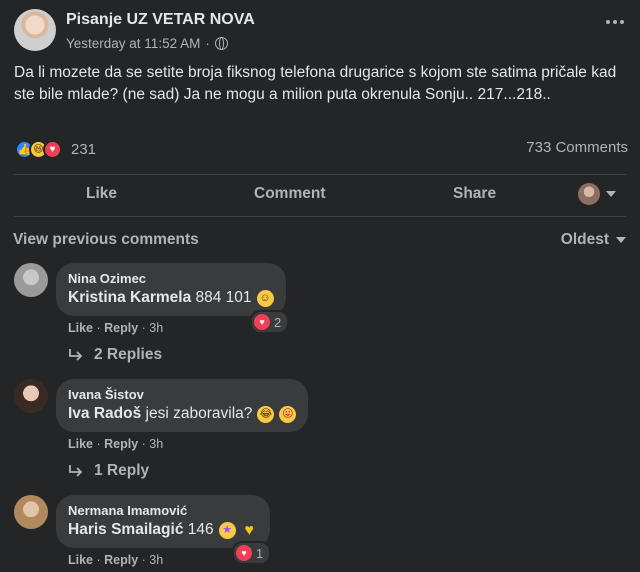 This screenshot has height=572, width=640. What do you see at coordinates (221, 43) in the screenshot?
I see `globe-icon` at bounding box center [221, 43].